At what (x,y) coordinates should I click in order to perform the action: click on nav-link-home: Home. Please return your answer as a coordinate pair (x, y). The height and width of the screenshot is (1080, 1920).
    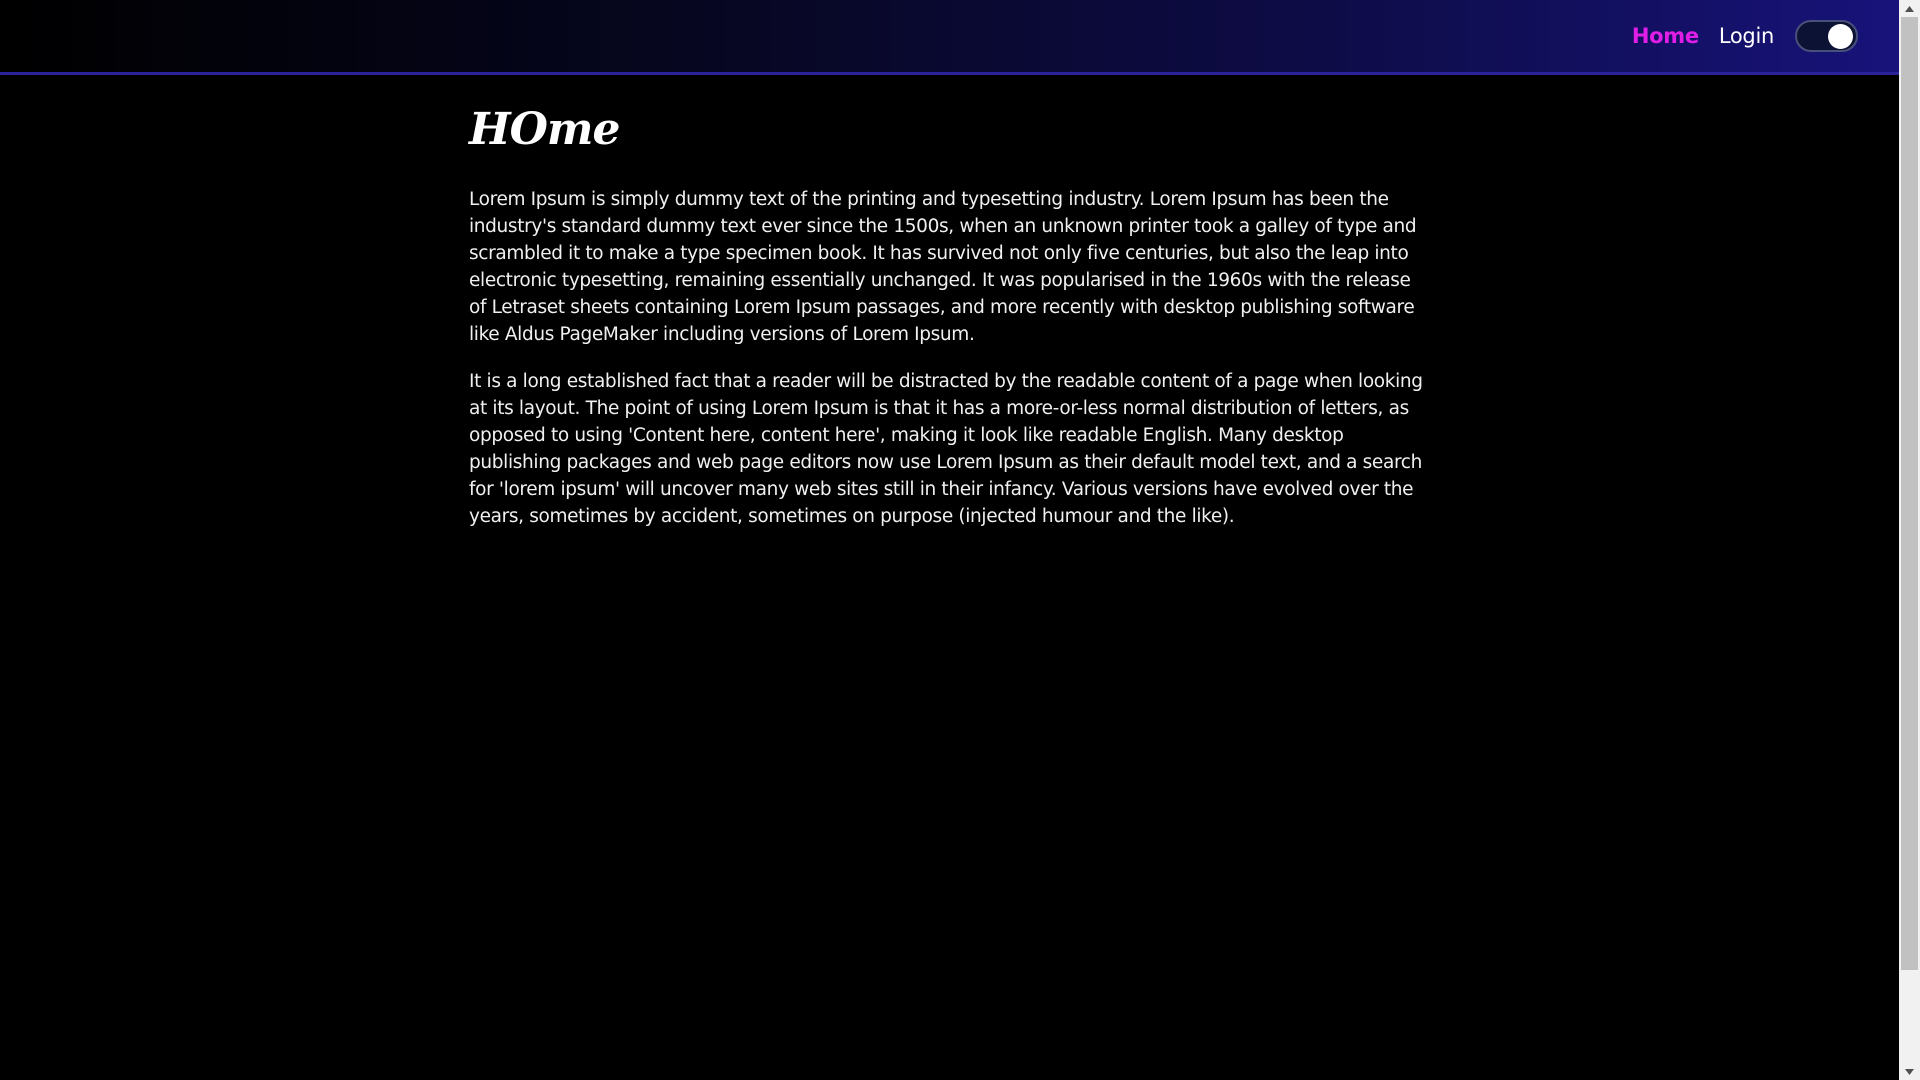
    Looking at the image, I should click on (1665, 36).